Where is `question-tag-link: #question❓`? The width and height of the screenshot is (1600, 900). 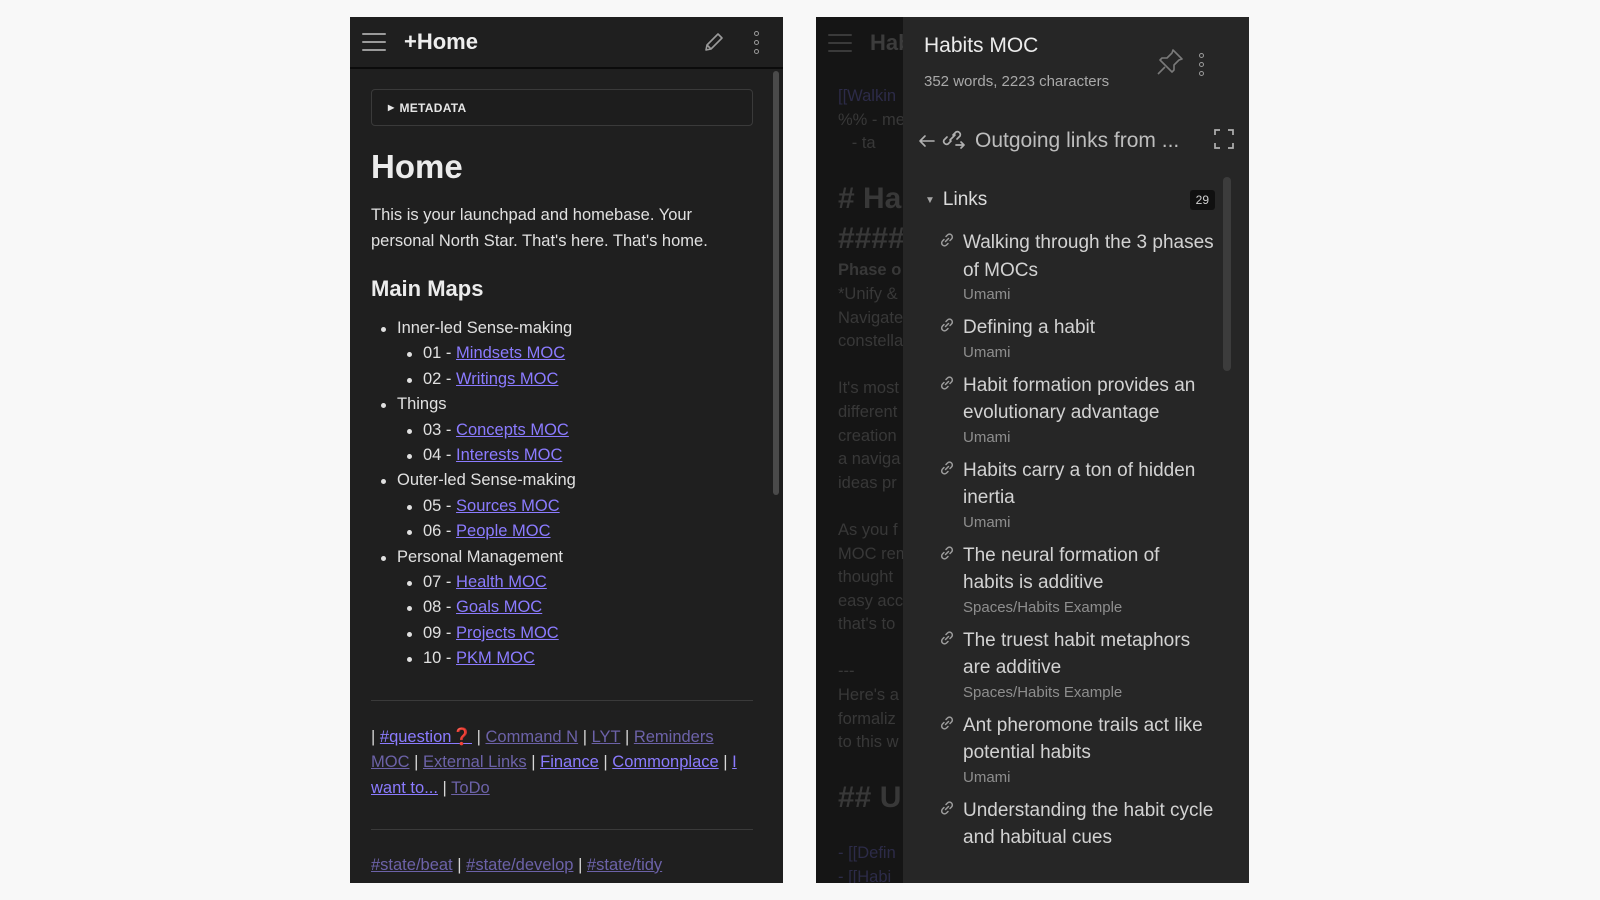 question-tag-link: #question❓ is located at coordinates (426, 737).